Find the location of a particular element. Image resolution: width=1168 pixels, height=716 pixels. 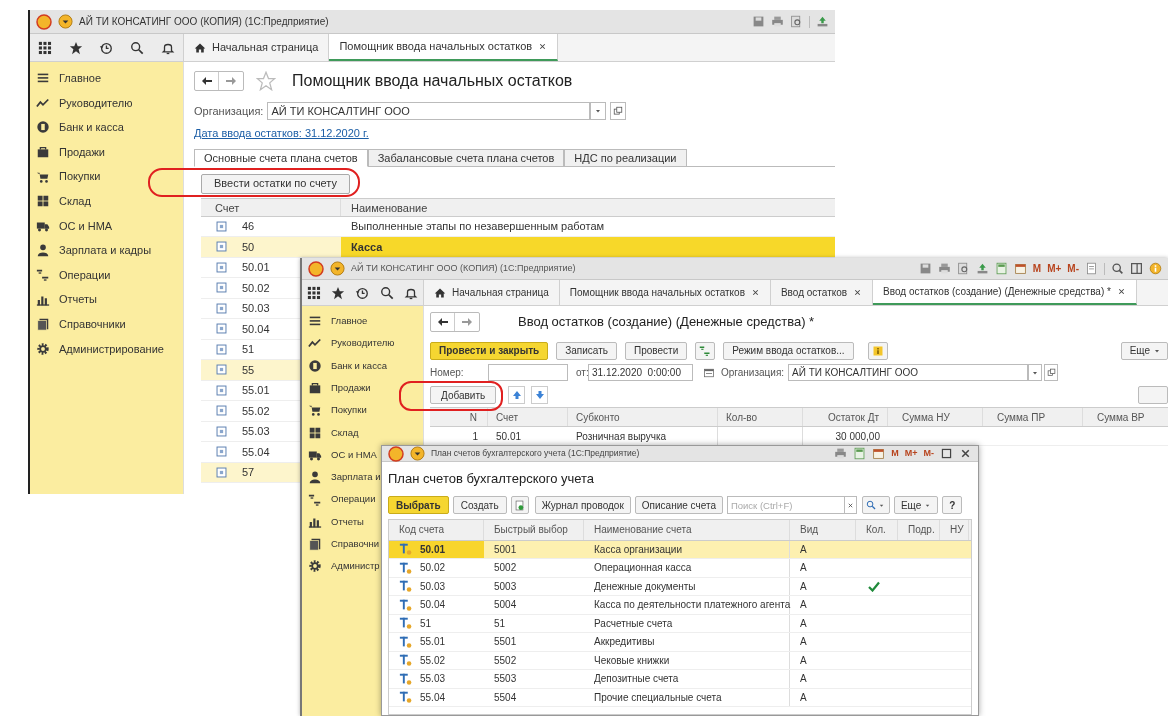

history-icon is located at coordinates (106, 47).